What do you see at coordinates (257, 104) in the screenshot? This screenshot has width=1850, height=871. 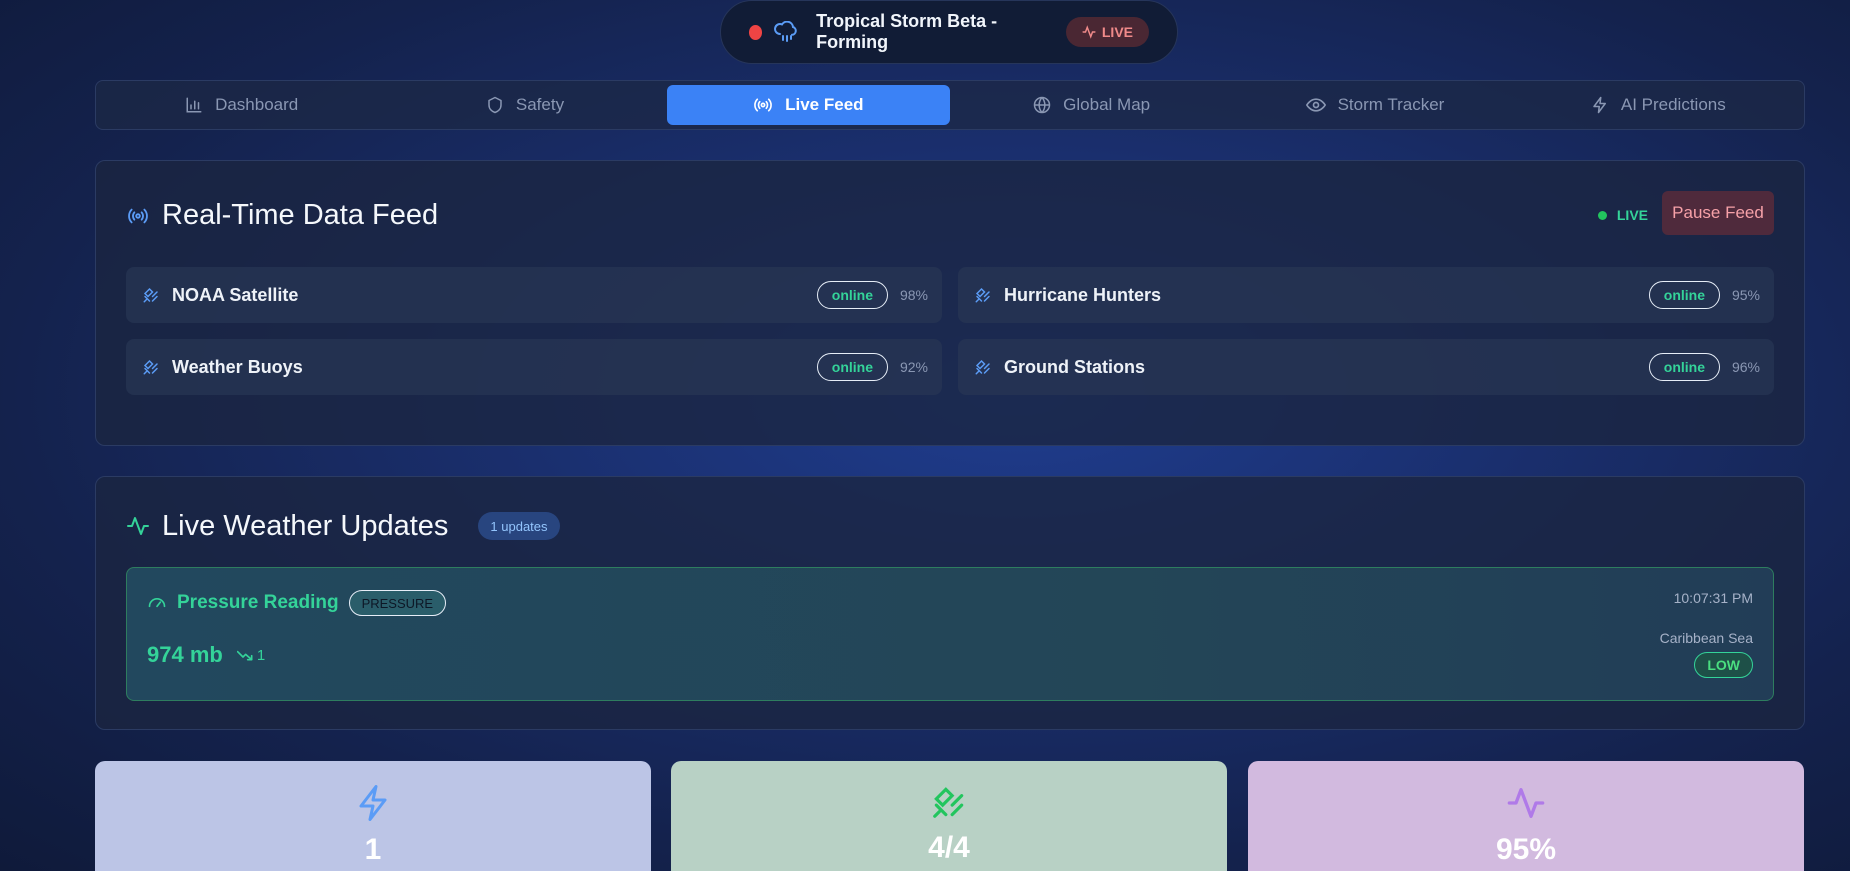 I see `tab-label: Dashboard` at bounding box center [257, 104].